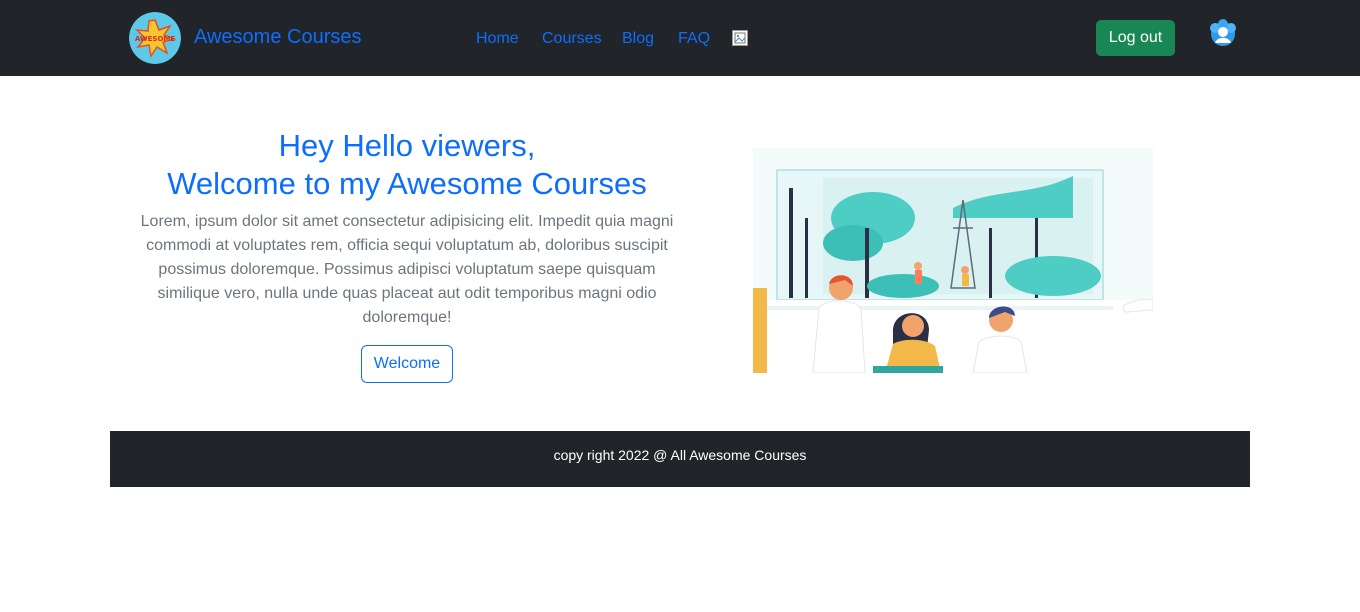 The height and width of the screenshot is (612, 1360). I want to click on nav-link-home: Home, so click(497, 39).